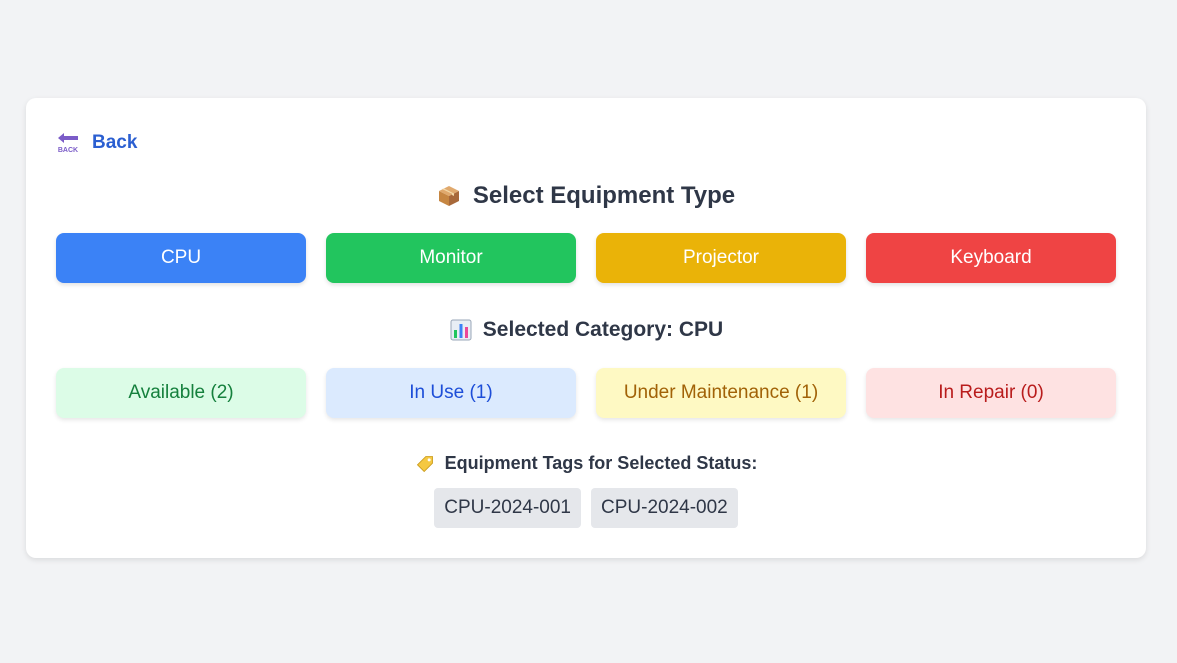 This screenshot has width=1177, height=663. Describe the element at coordinates (604, 195) in the screenshot. I see `page-title: Select Equipment Type` at that location.